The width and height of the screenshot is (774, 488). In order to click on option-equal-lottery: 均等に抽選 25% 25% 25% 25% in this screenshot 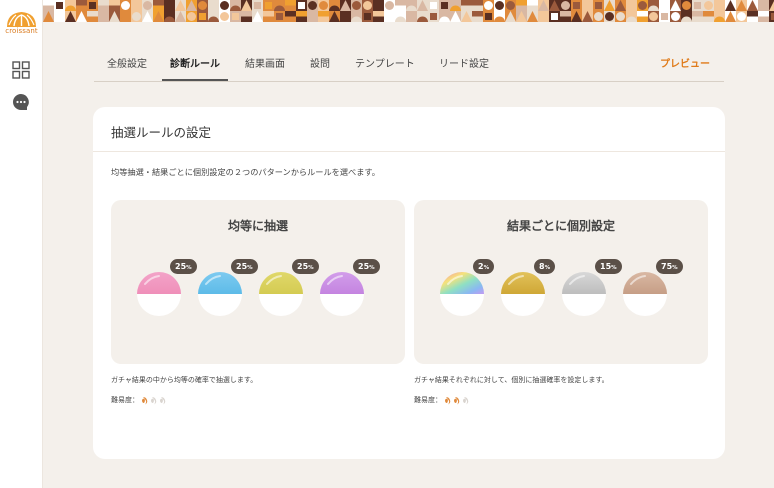, I will do `click(258, 282)`.